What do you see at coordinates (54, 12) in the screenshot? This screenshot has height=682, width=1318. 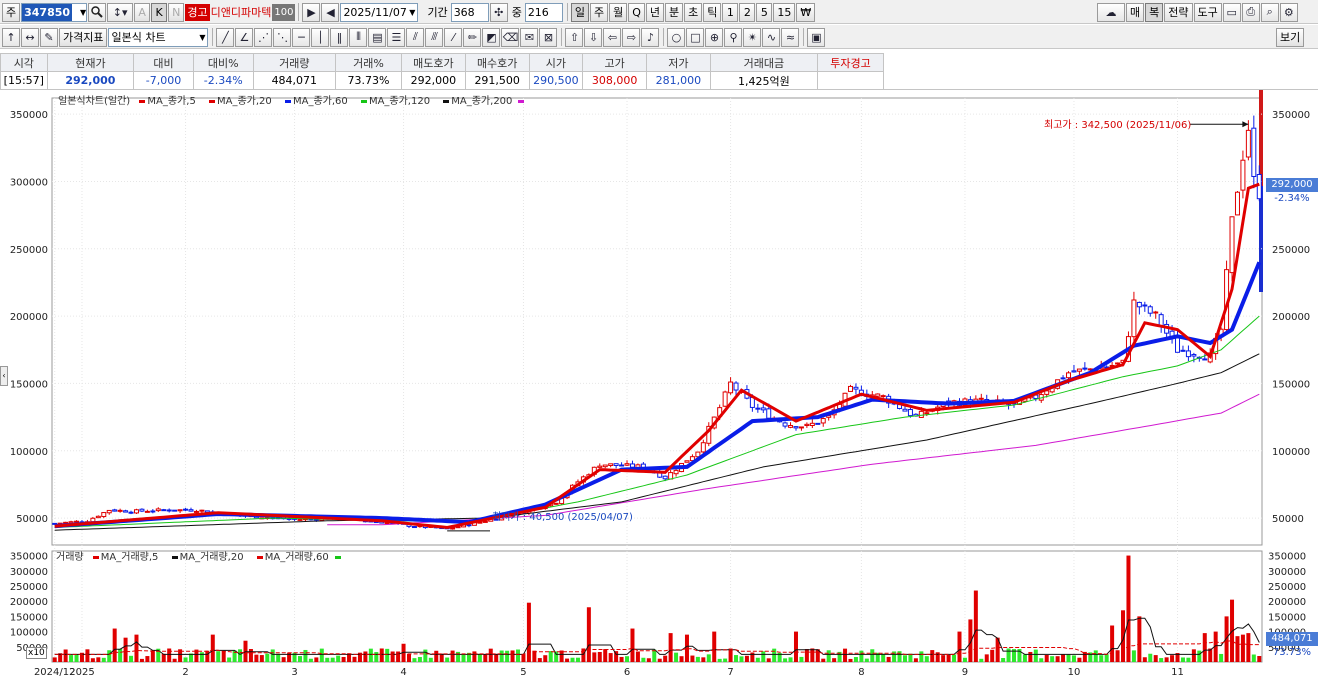 I see `stock-code-input: 347850 ▼` at bounding box center [54, 12].